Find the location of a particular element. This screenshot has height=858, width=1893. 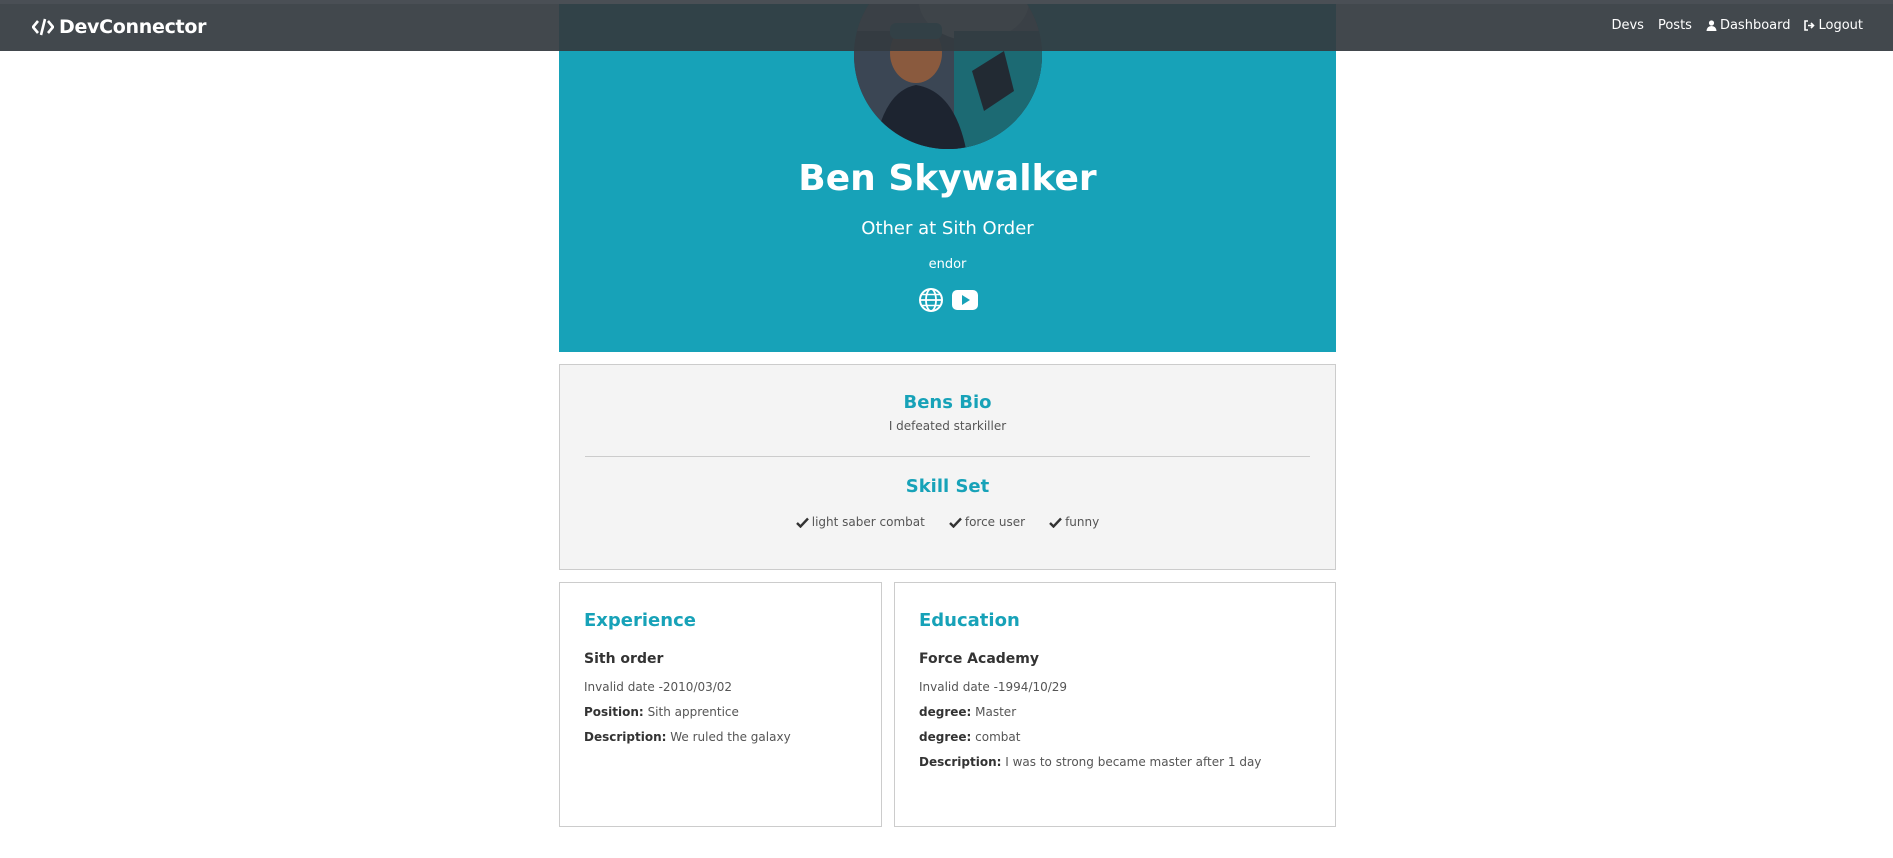

brand-link: DevConnector is located at coordinates (119, 27).